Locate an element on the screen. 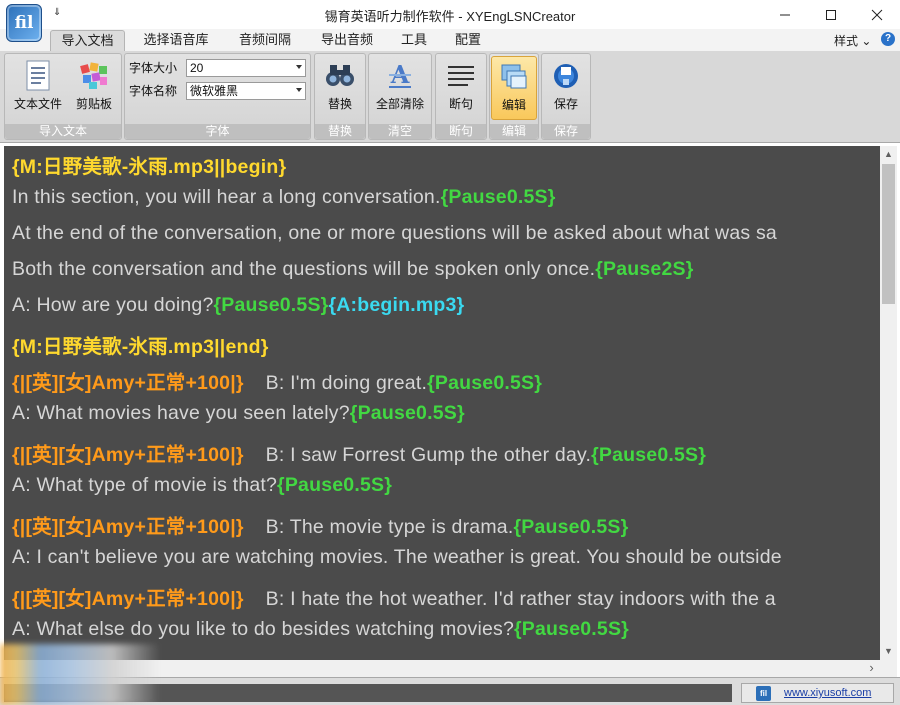 Image resolution: width=900 pixels, height=705 pixels. ribbon-tab-bar: 导入文档 选择语音库 音频间隔 导出音频 工具 配置 样式 ⌄ ? is located at coordinates (450, 40).